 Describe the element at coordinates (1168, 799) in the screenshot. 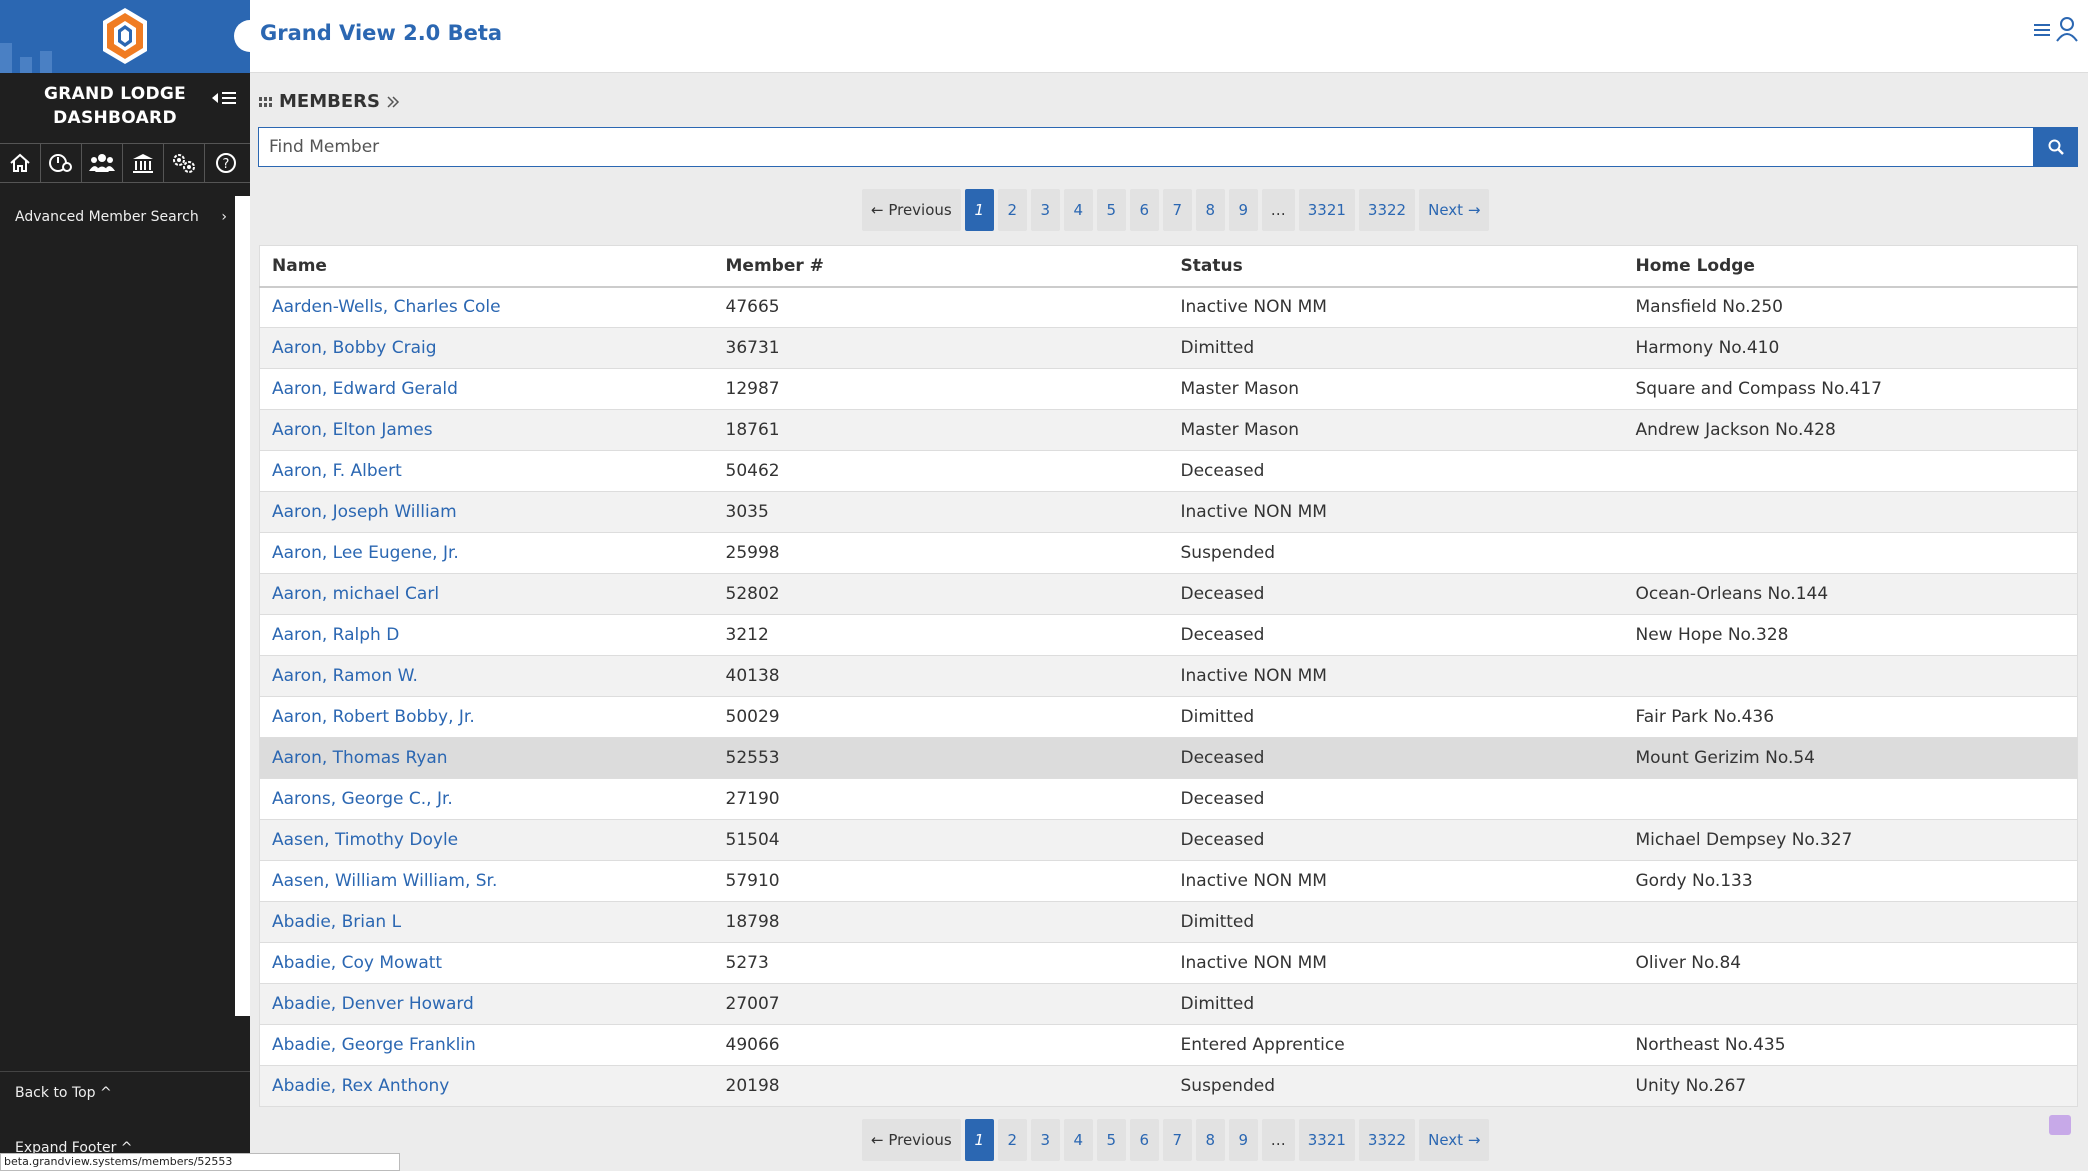

I see `table-row: Aarons, George C., Jr. 27190 Deceased` at that location.